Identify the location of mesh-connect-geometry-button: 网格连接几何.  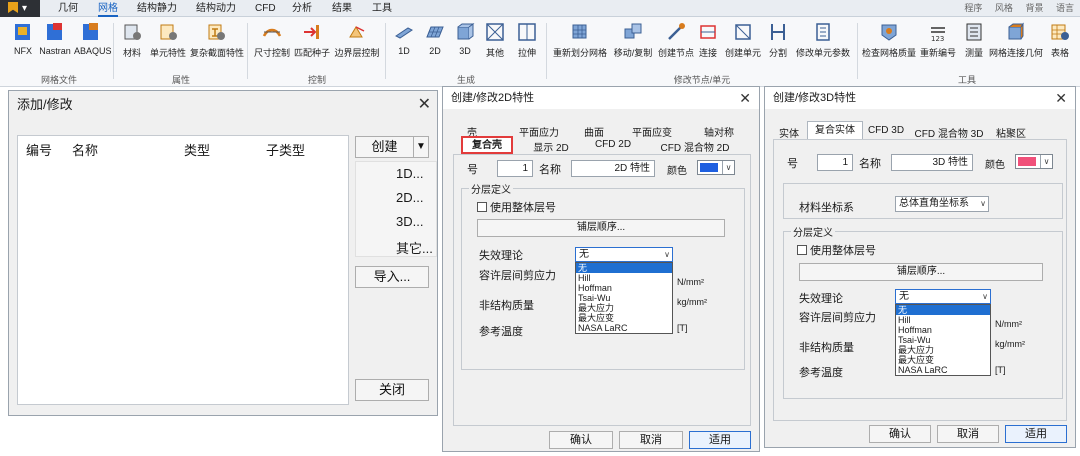
(1016, 40).